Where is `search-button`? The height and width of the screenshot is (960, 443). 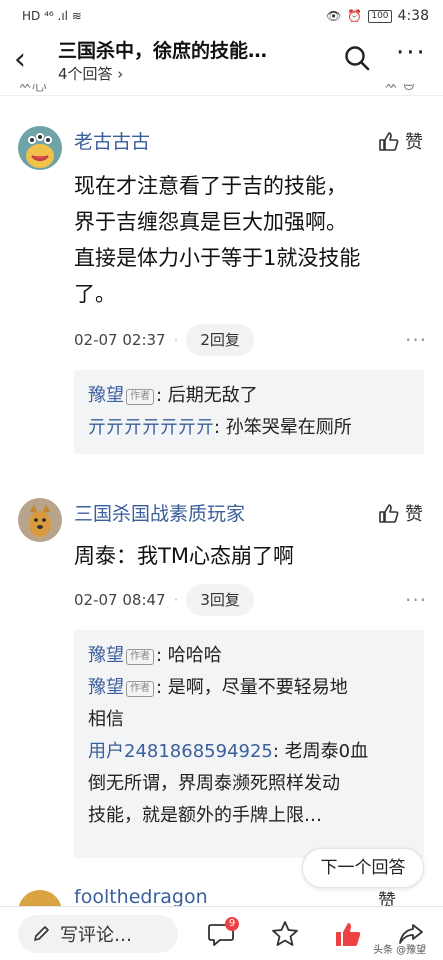
search-button is located at coordinates (357, 58).